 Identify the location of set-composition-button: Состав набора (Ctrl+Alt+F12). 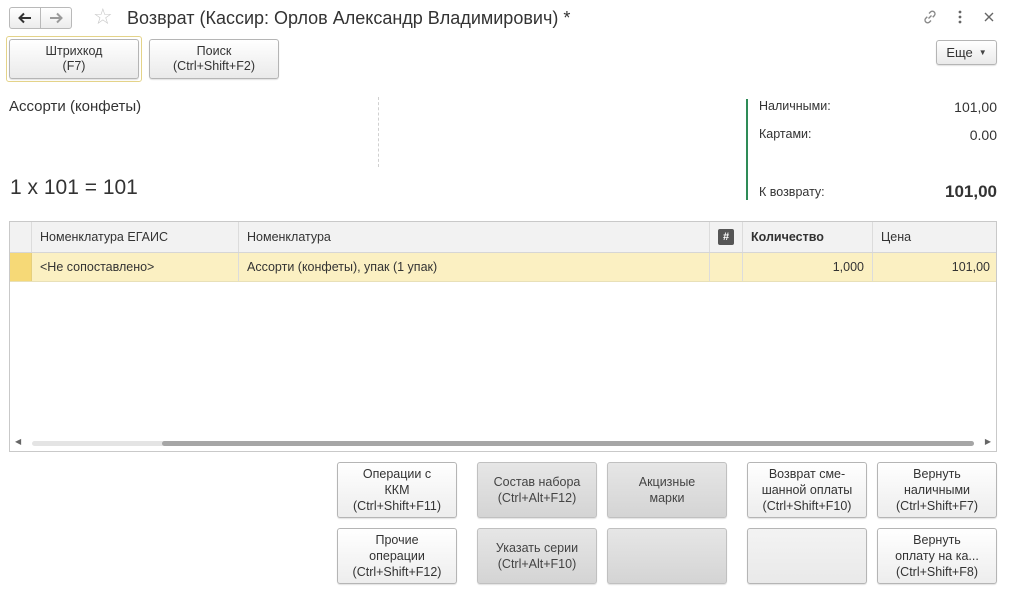
(537, 490).